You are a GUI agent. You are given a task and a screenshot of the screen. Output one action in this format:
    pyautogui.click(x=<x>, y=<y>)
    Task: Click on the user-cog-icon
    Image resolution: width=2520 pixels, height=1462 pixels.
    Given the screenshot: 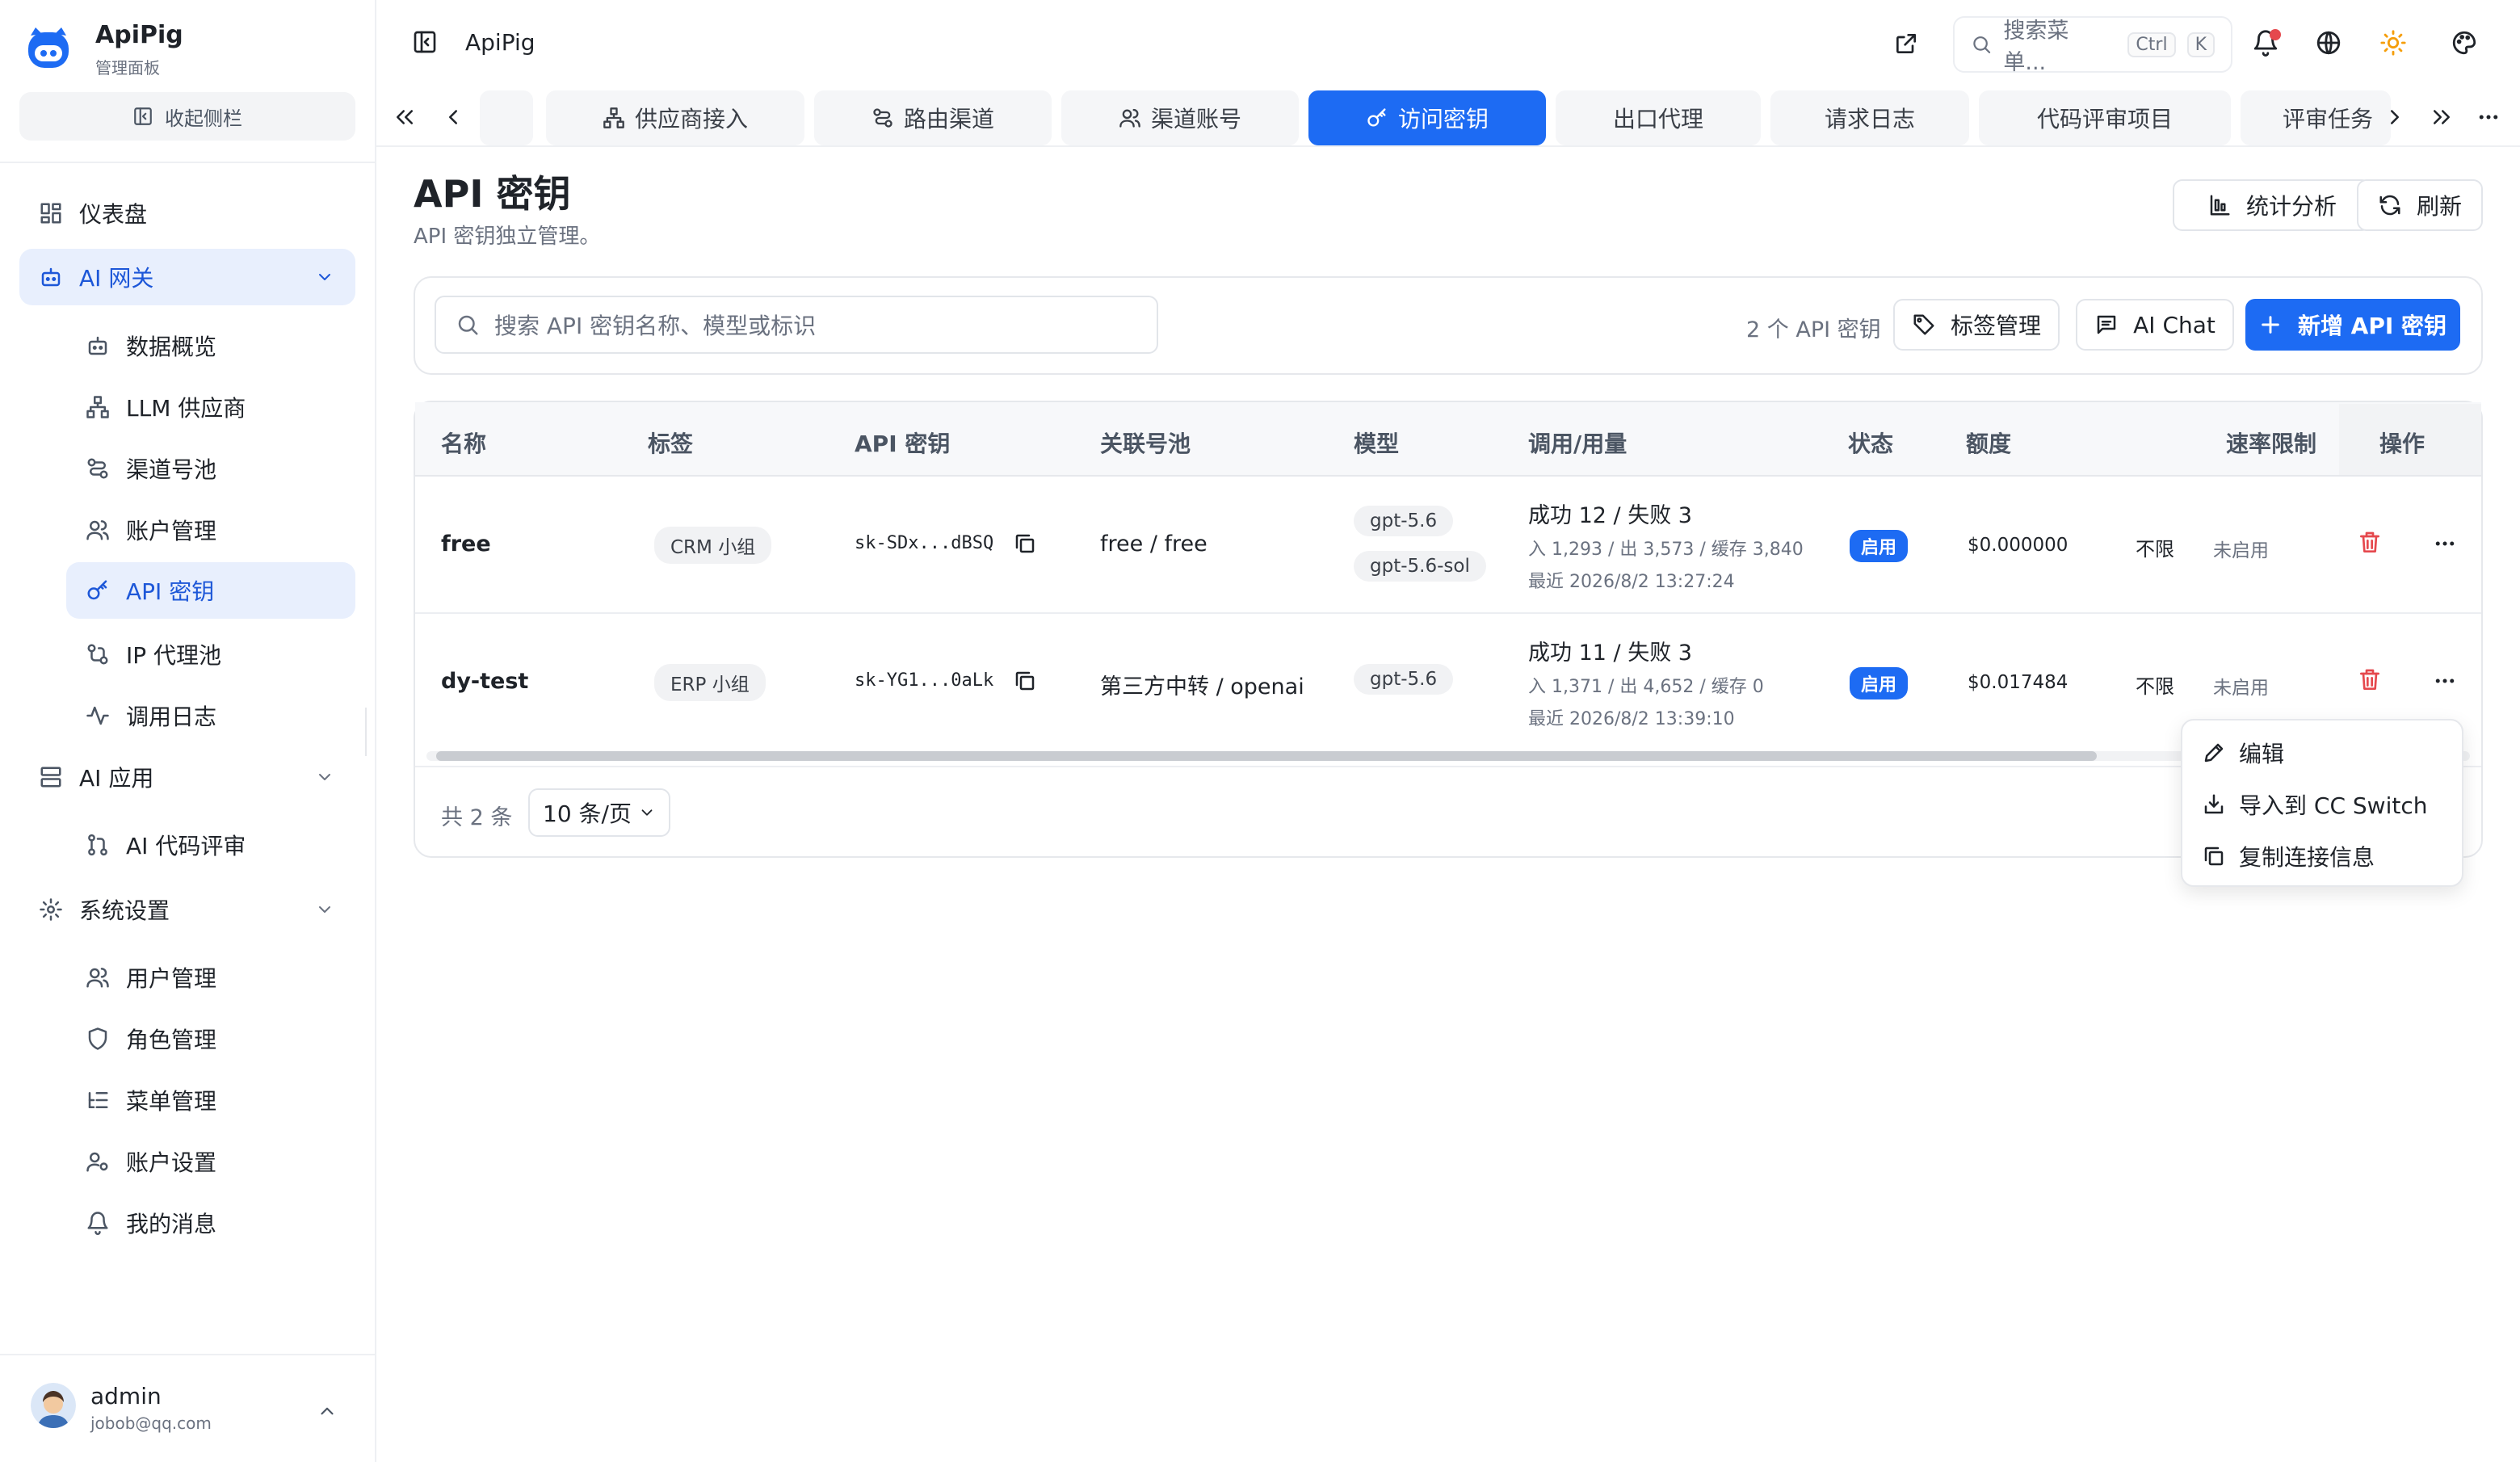 What is the action you would take?
    pyautogui.click(x=97, y=1162)
    